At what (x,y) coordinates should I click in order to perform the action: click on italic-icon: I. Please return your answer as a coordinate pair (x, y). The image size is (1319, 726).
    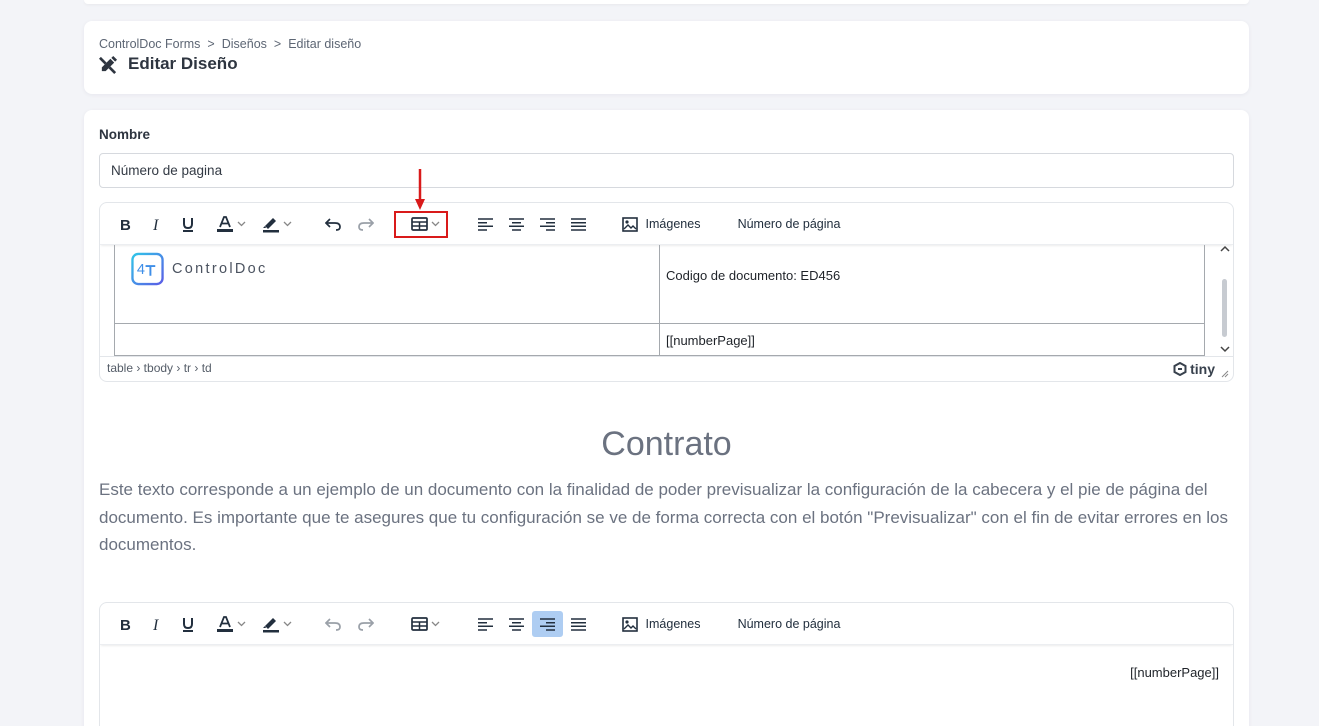
    Looking at the image, I should click on (157, 224).